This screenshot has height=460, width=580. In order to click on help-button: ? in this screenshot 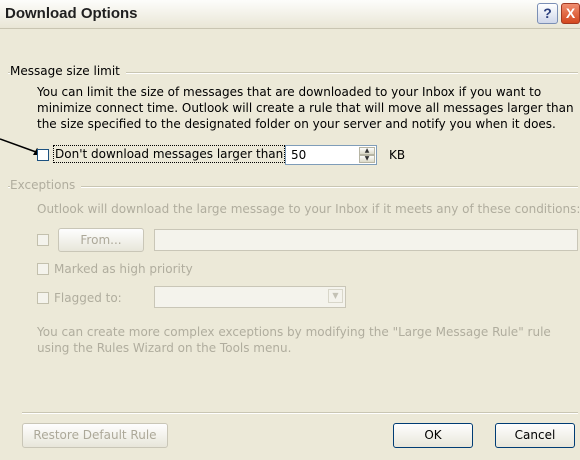, I will do `click(547, 13)`.